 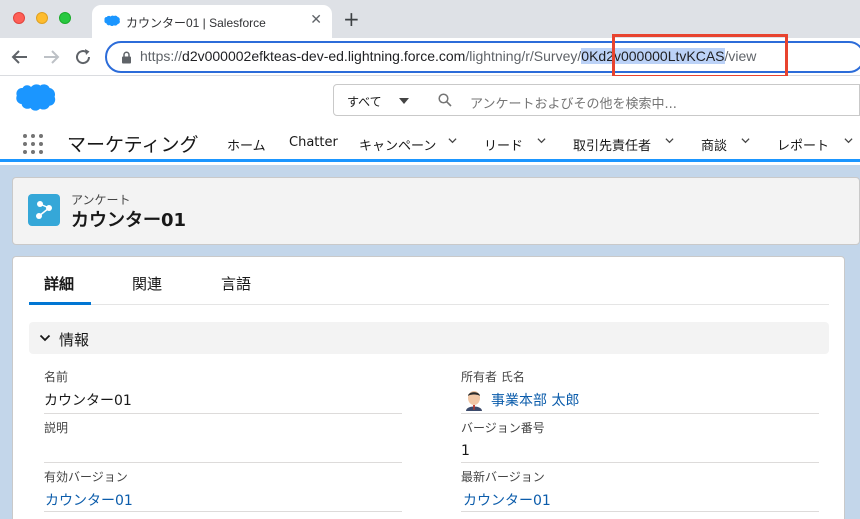 I want to click on browser-tab-title: カウンター01 | Salesforce, so click(x=196, y=23).